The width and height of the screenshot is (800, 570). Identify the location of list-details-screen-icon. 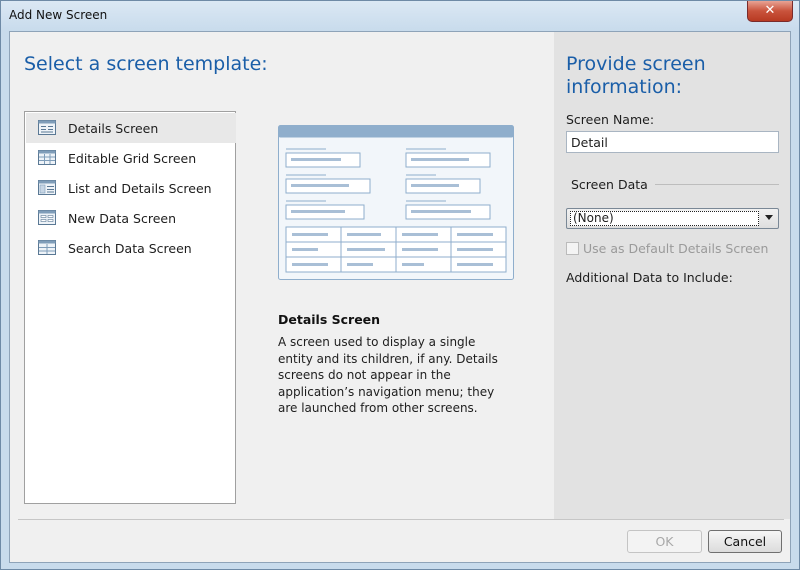
(47, 187).